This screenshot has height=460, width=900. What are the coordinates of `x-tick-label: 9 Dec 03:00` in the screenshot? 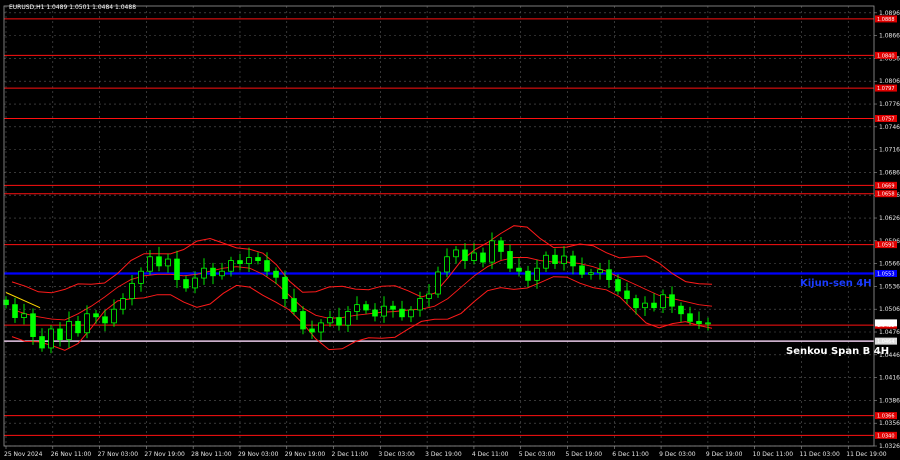 It's located at (677, 454).